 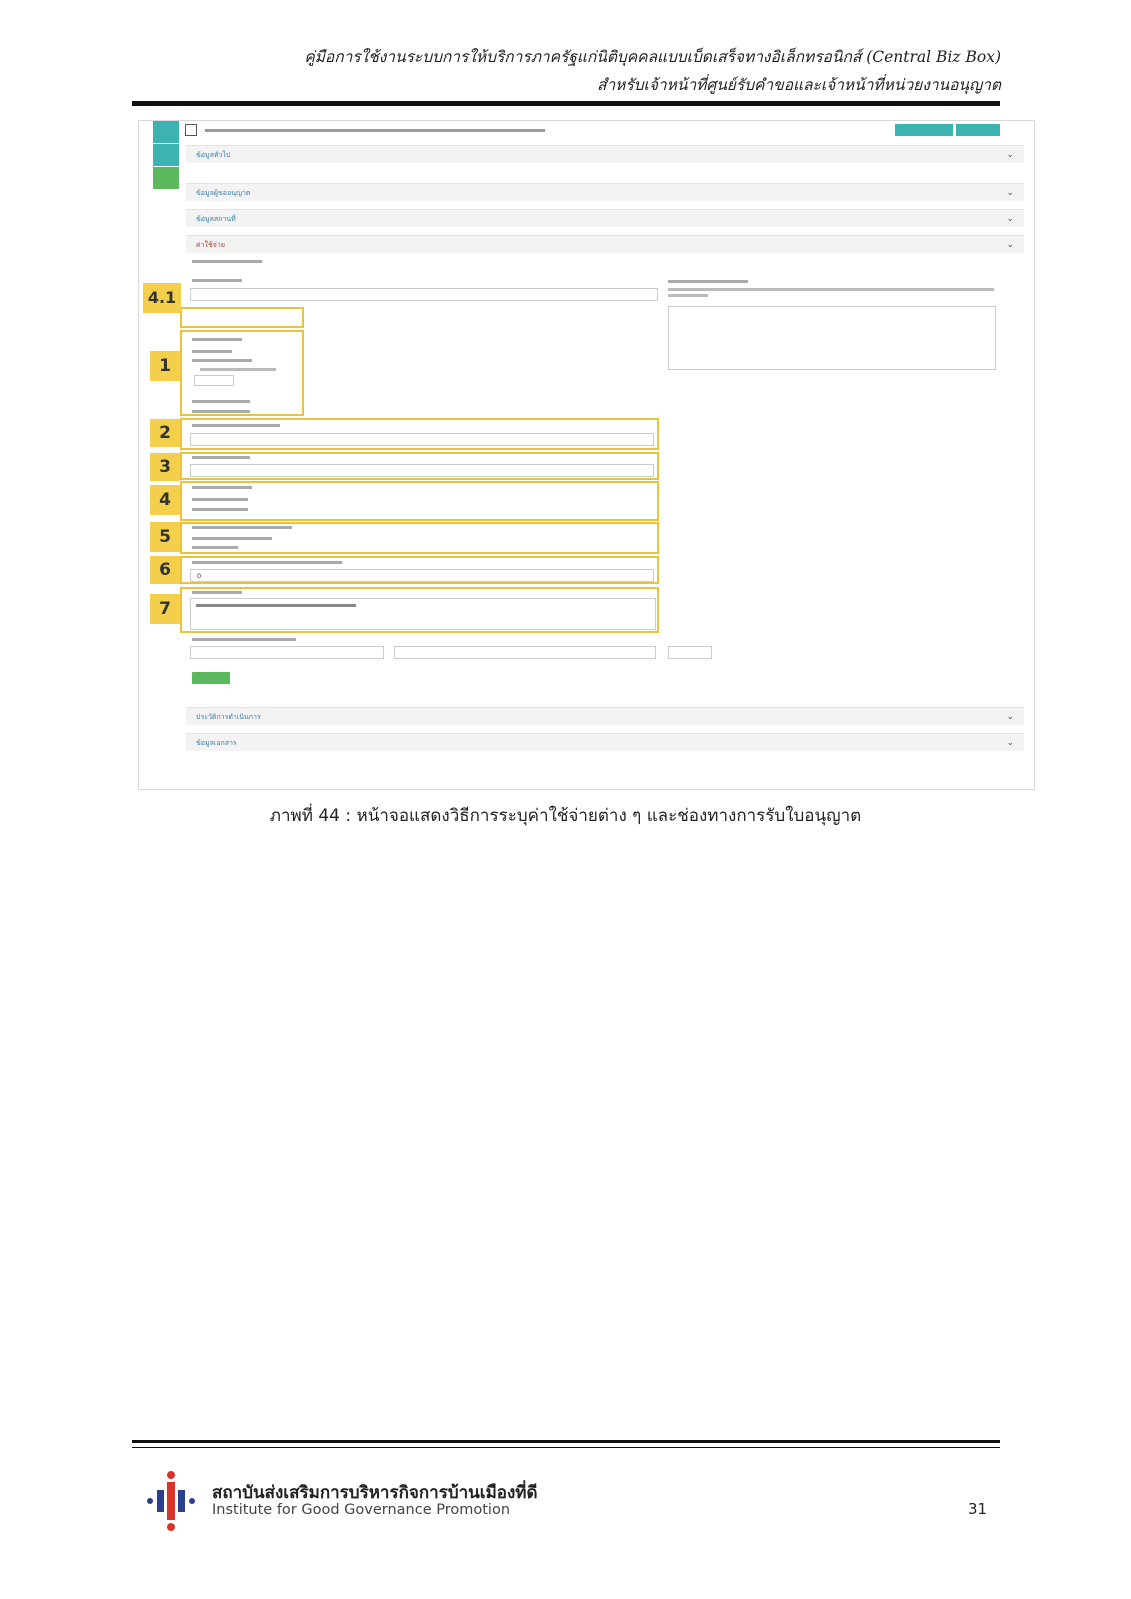 I want to click on marker-4: 4, so click(x=165, y=500).